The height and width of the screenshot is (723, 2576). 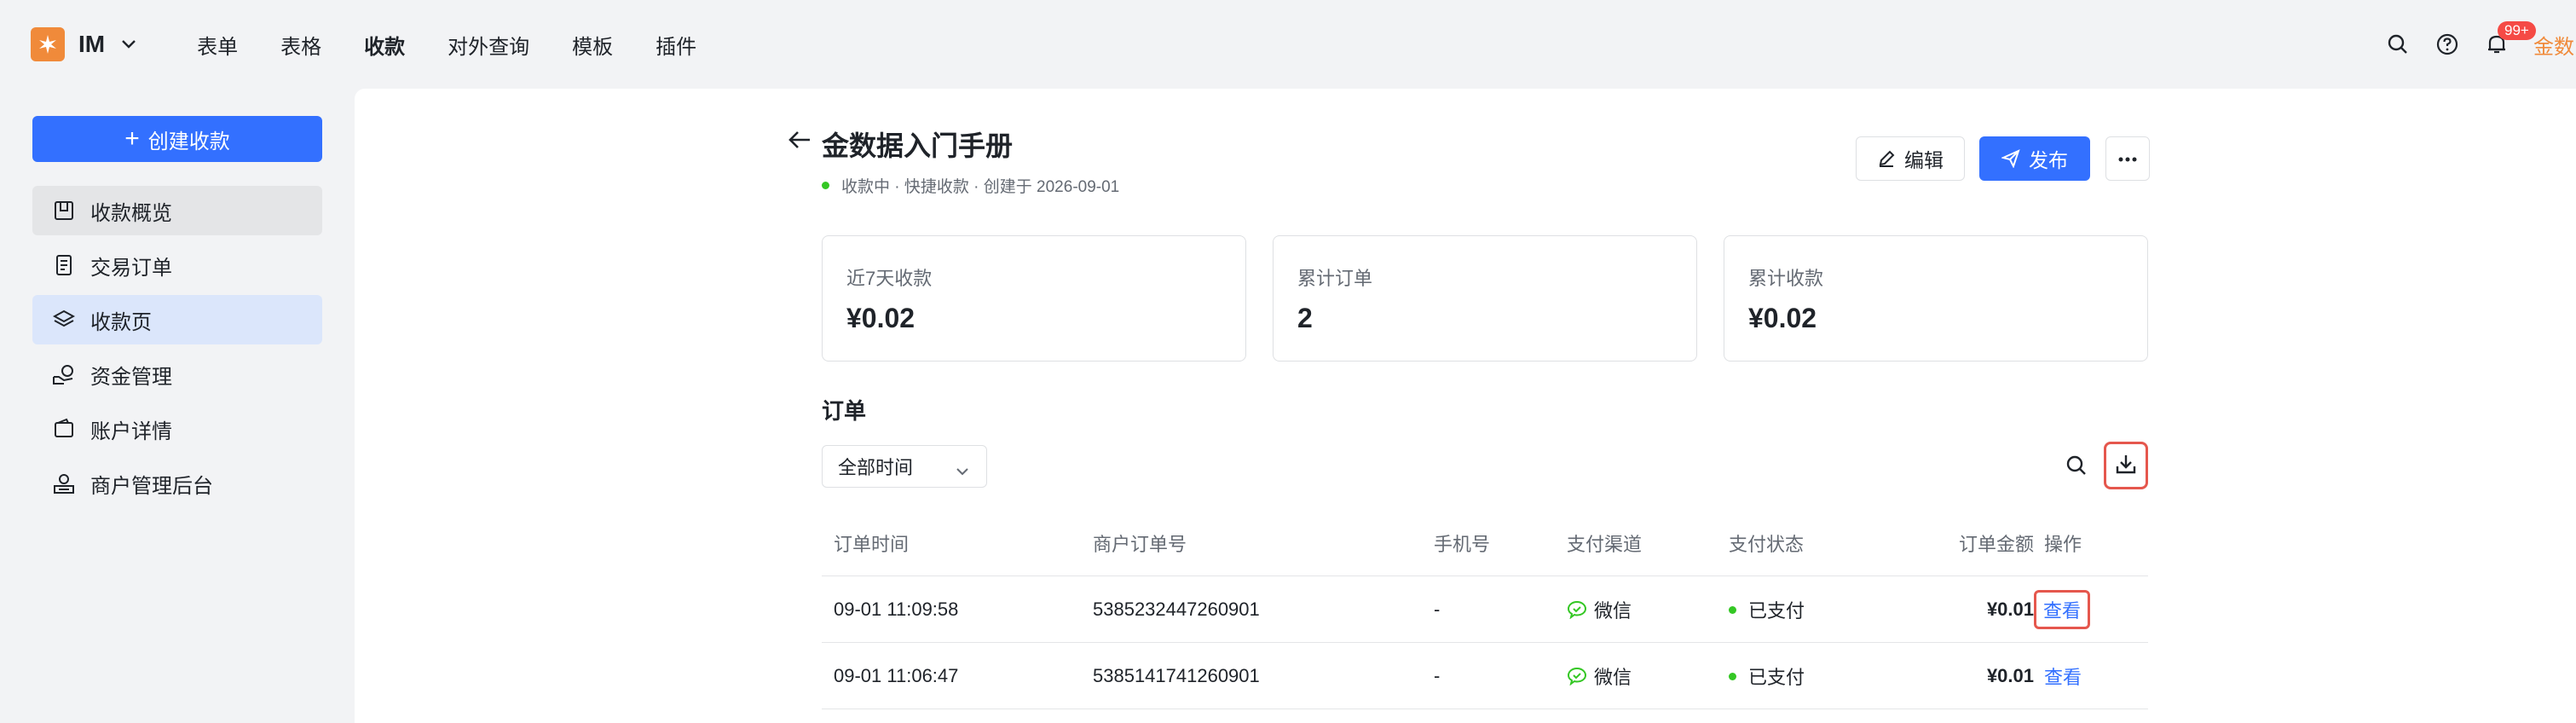 I want to click on create-payment-label: 创建收款, so click(x=188, y=141).